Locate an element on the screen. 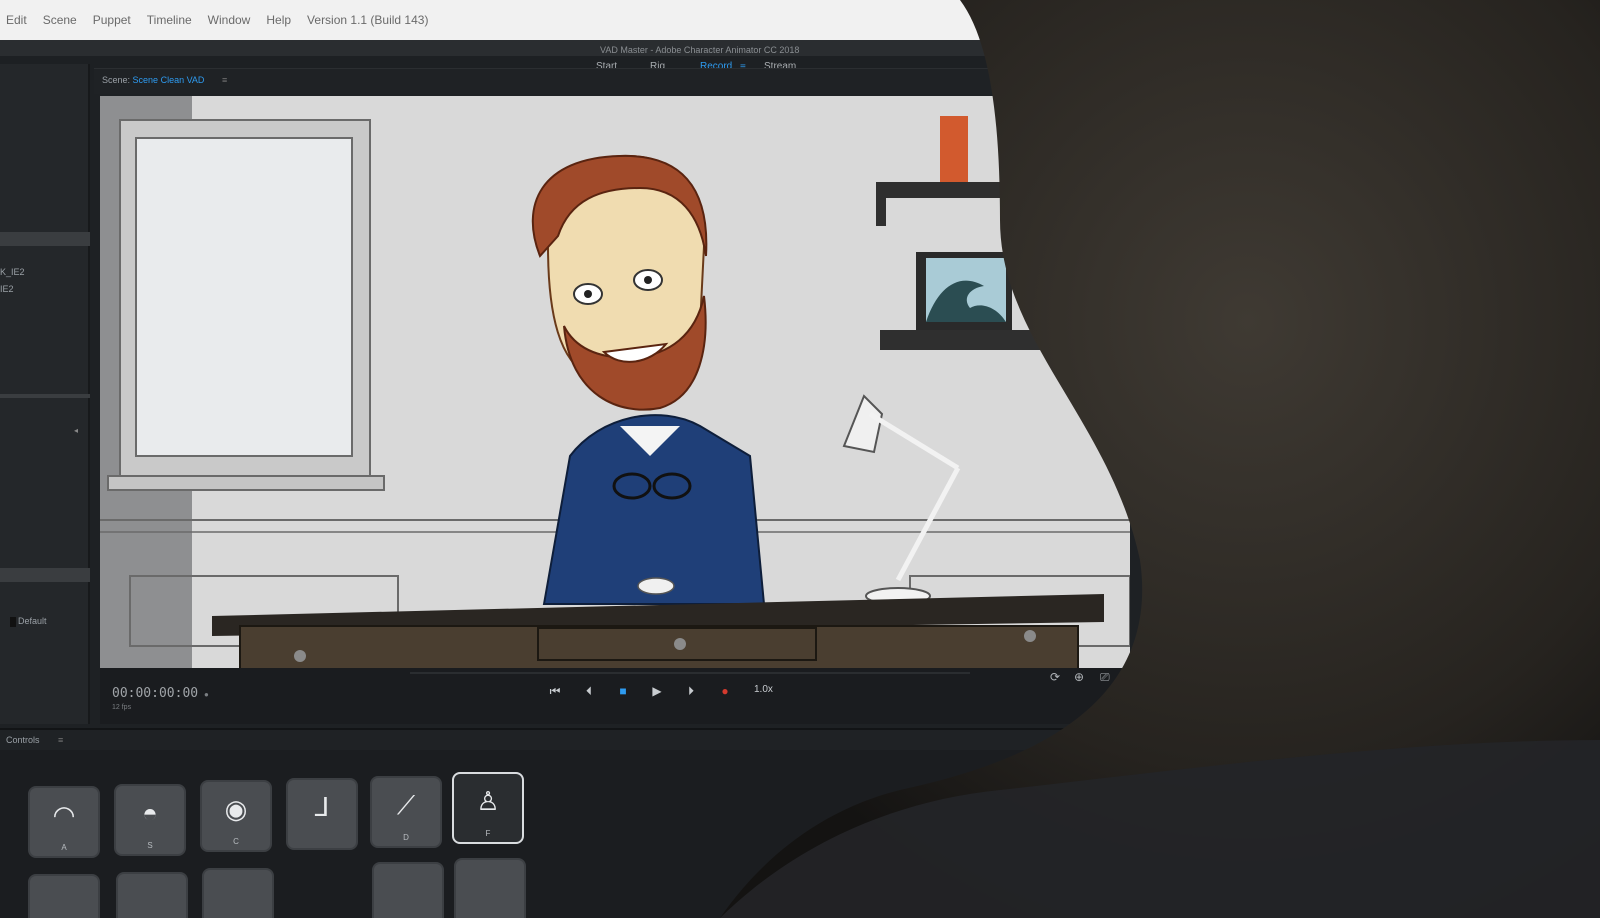  menu-window: Window is located at coordinates (229, 20).